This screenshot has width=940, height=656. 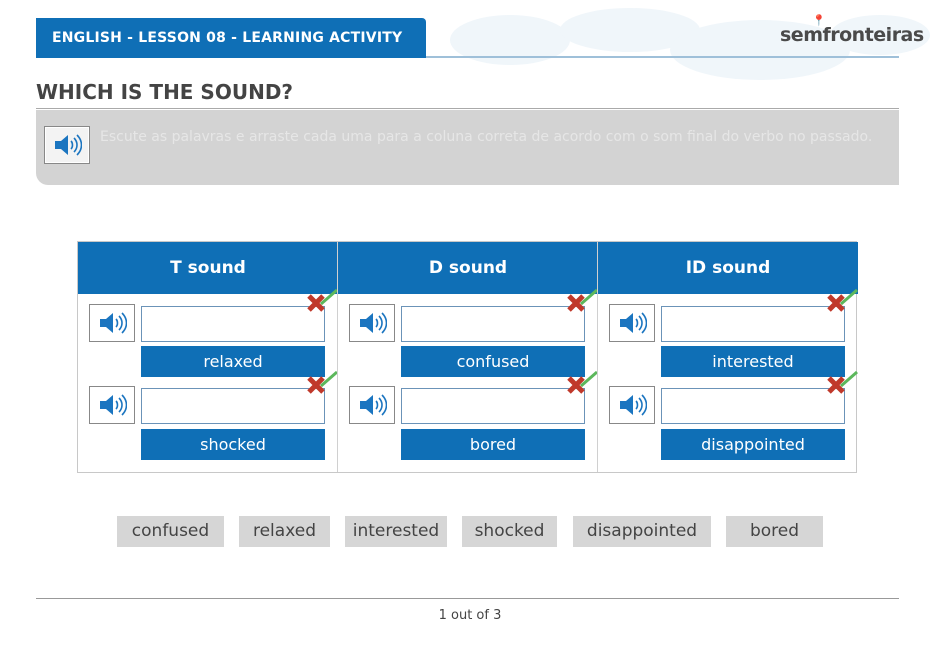 I want to click on play-disappointed-button, so click(x=632, y=405).